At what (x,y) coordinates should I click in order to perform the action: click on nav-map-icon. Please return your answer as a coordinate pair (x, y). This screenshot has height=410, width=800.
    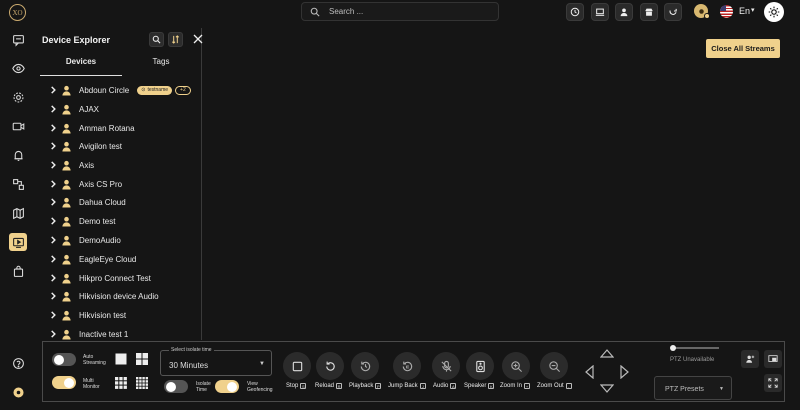
    Looking at the image, I should click on (18, 213).